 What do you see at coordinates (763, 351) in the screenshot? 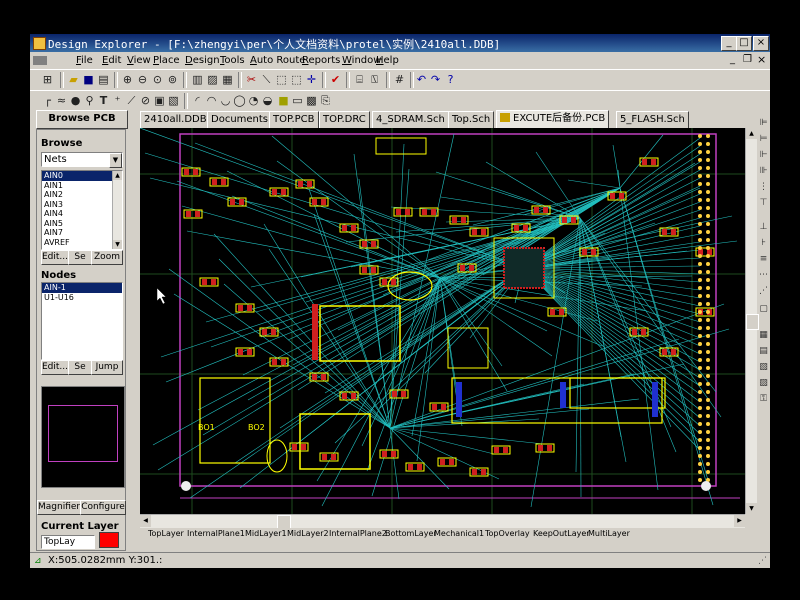
I see `group-icon: ▤` at bounding box center [763, 351].